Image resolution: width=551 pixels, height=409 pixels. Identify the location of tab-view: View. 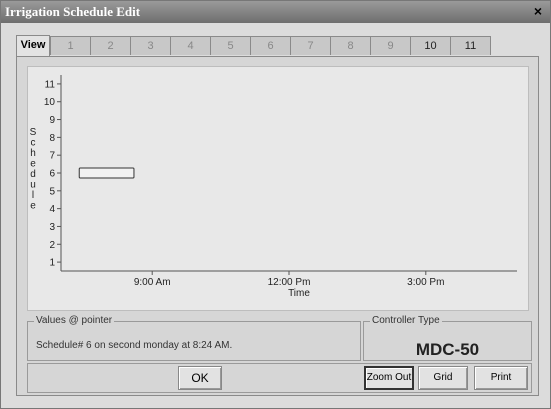
(33, 45).